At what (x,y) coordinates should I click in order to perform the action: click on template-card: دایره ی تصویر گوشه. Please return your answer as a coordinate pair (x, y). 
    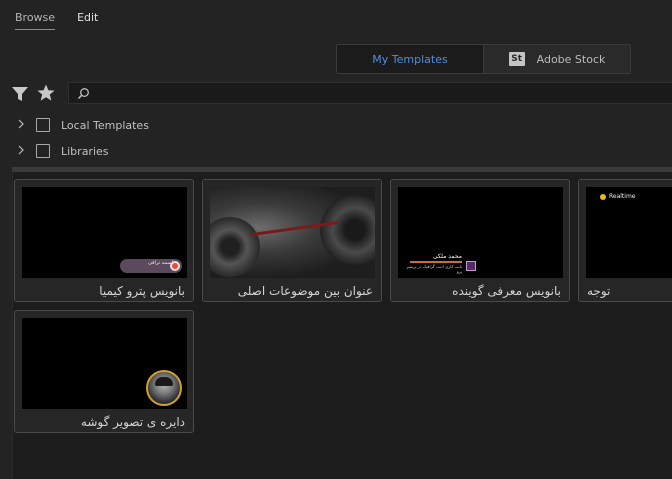
    Looking at the image, I should click on (104, 371).